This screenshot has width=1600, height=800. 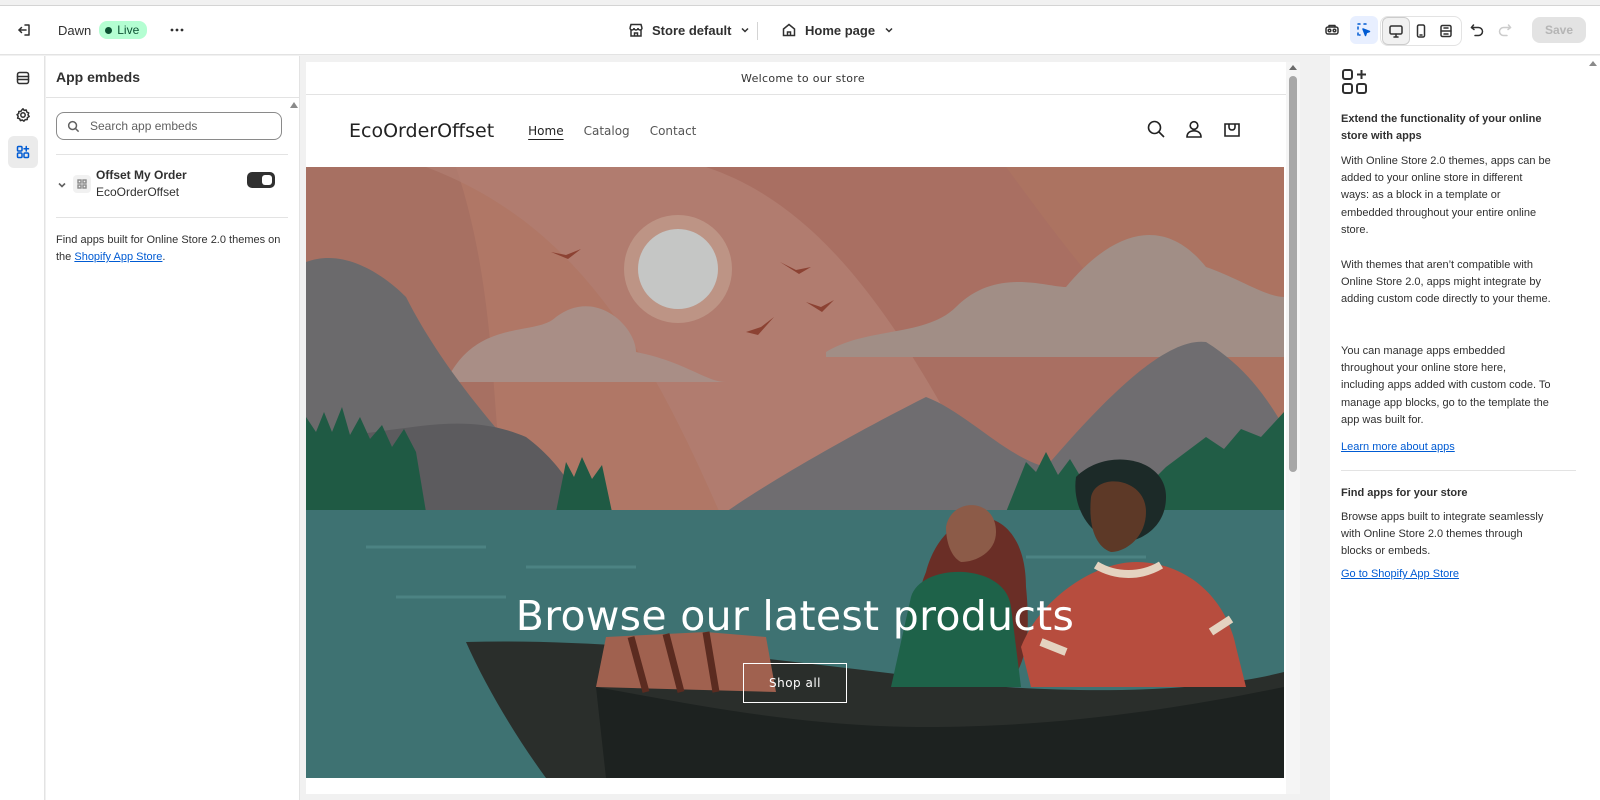 I want to click on app-store-link: Go to Shopify App Store, so click(x=1400, y=574).